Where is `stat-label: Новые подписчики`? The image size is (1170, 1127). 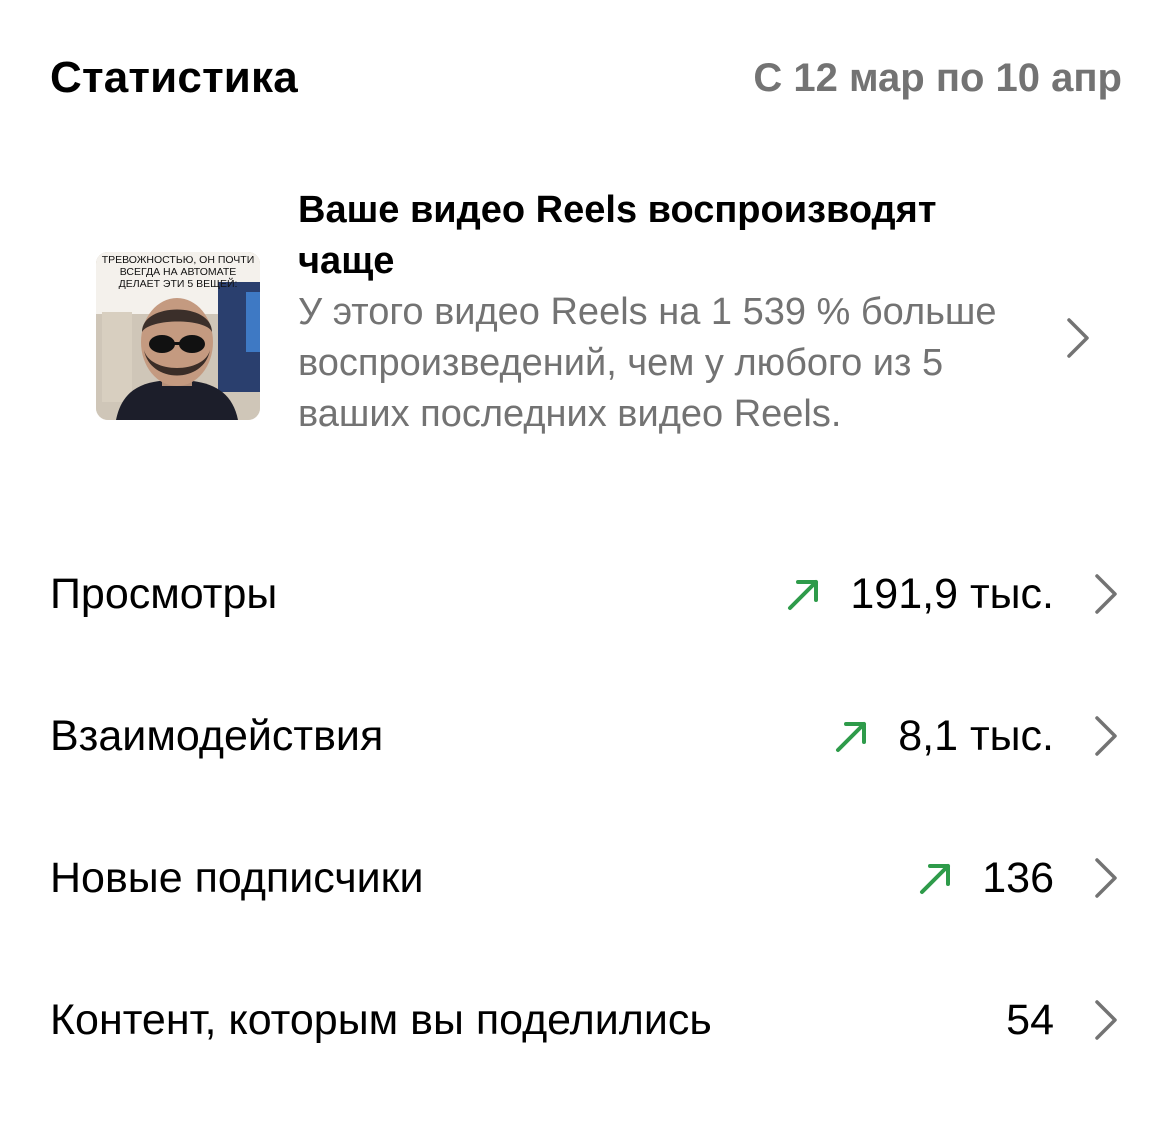
stat-label: Новые подписчики is located at coordinates (237, 877).